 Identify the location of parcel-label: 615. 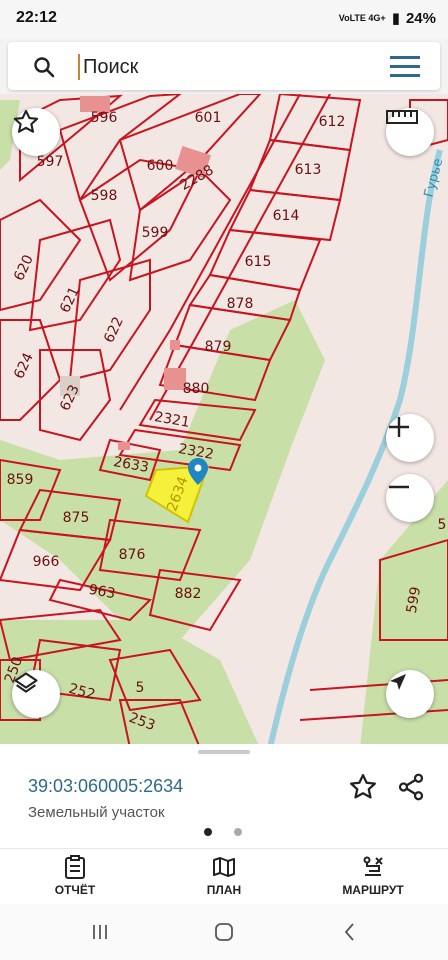
(258, 262).